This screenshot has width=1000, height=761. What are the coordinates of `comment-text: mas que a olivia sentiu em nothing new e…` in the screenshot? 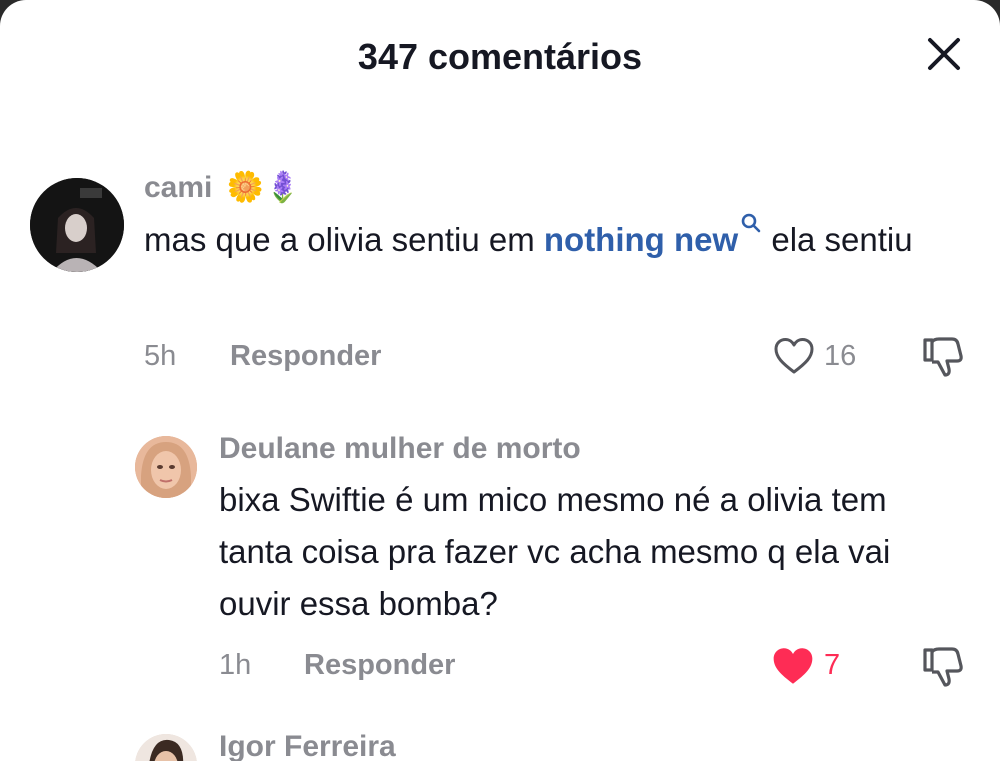 It's located at (554, 239).